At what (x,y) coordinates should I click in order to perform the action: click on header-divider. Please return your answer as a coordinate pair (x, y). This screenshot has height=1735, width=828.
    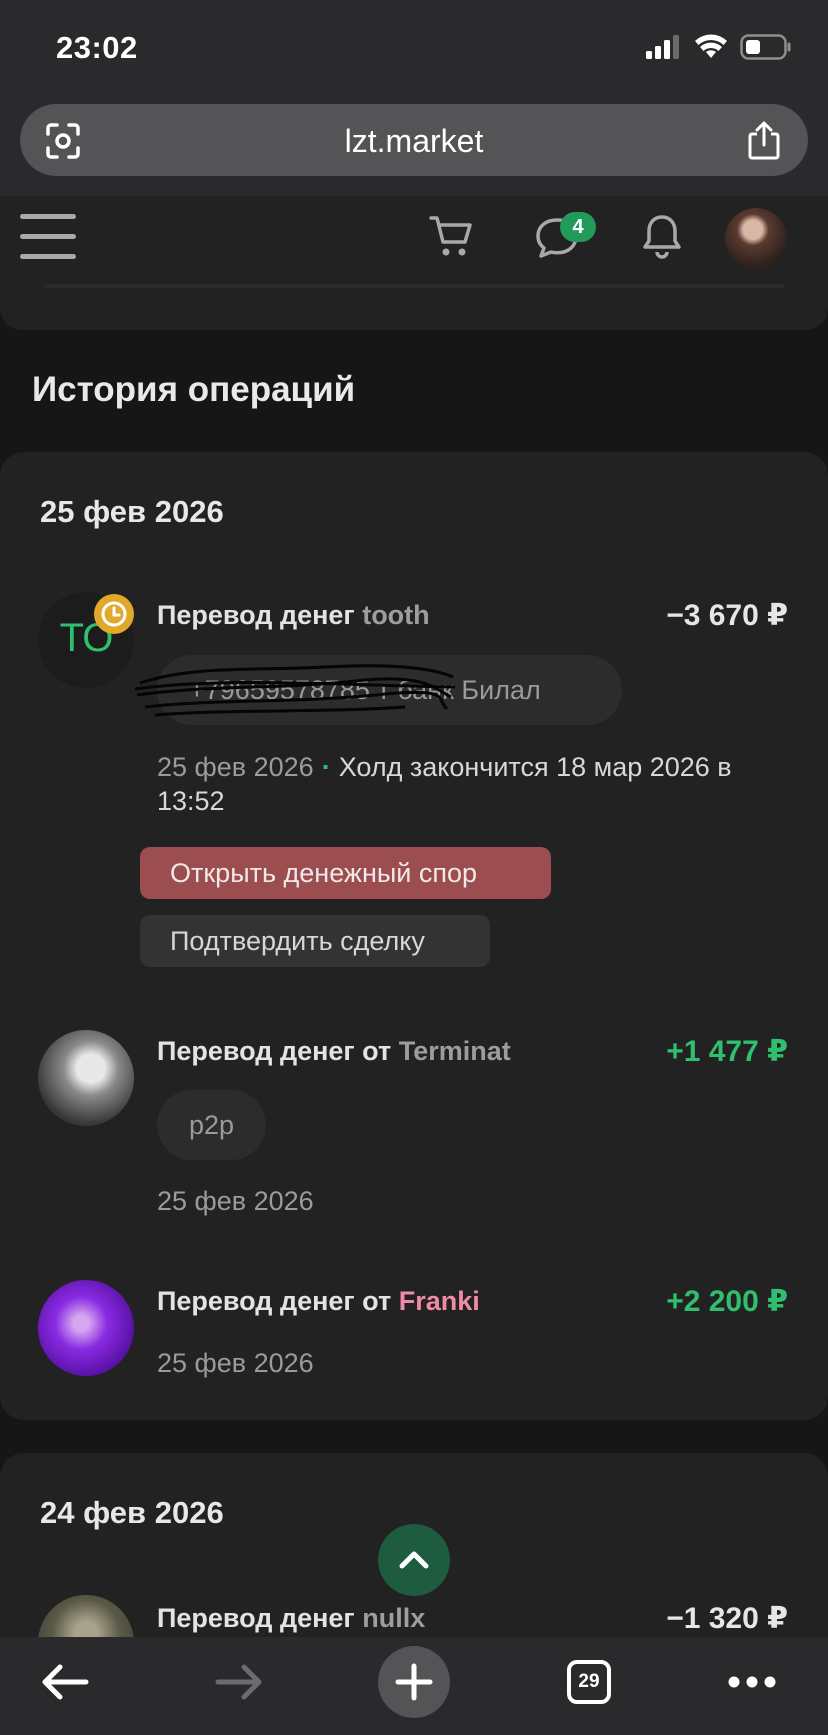
    Looking at the image, I should click on (414, 286).